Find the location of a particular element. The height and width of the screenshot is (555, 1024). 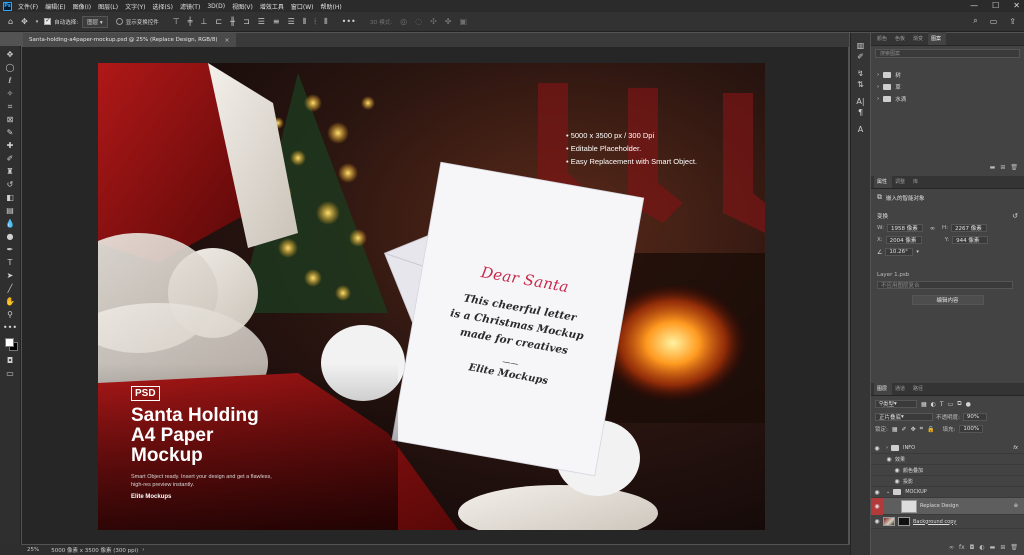

brush-settings-icon: ✐ is located at coordinates (860, 57).